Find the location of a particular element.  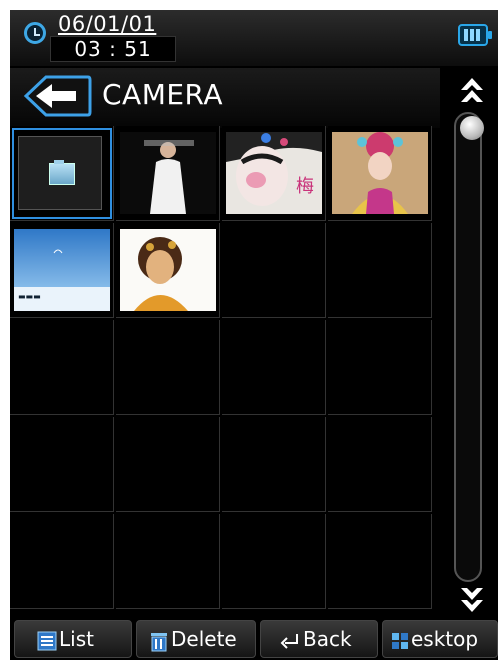

photo-thumbnail-woman-portrait is located at coordinates (168, 270).